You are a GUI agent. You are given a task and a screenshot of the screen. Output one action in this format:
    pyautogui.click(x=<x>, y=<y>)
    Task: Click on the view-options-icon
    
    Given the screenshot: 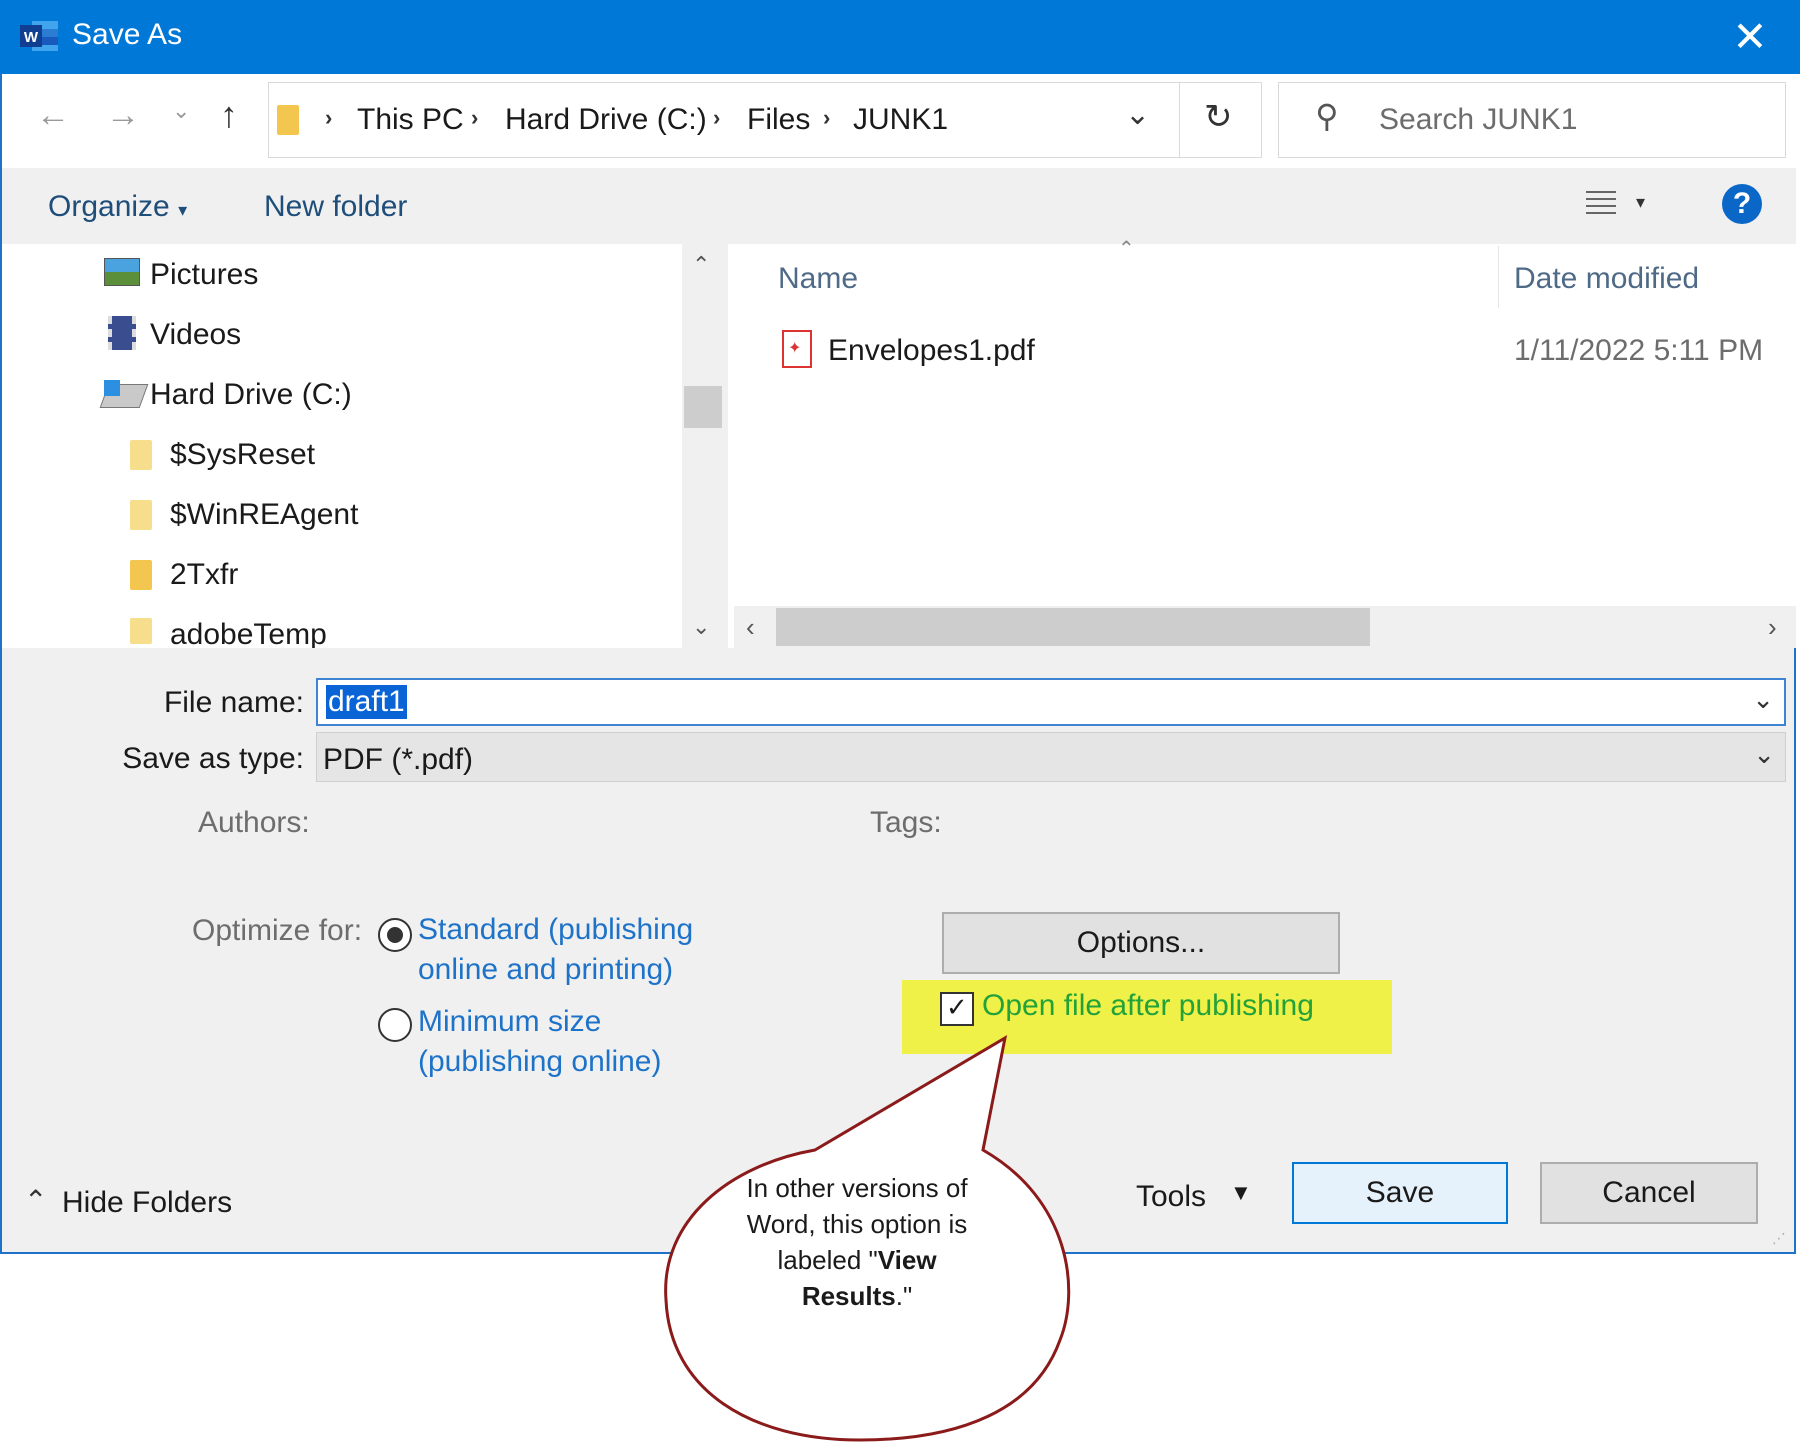 What is the action you would take?
    pyautogui.click(x=1601, y=203)
    